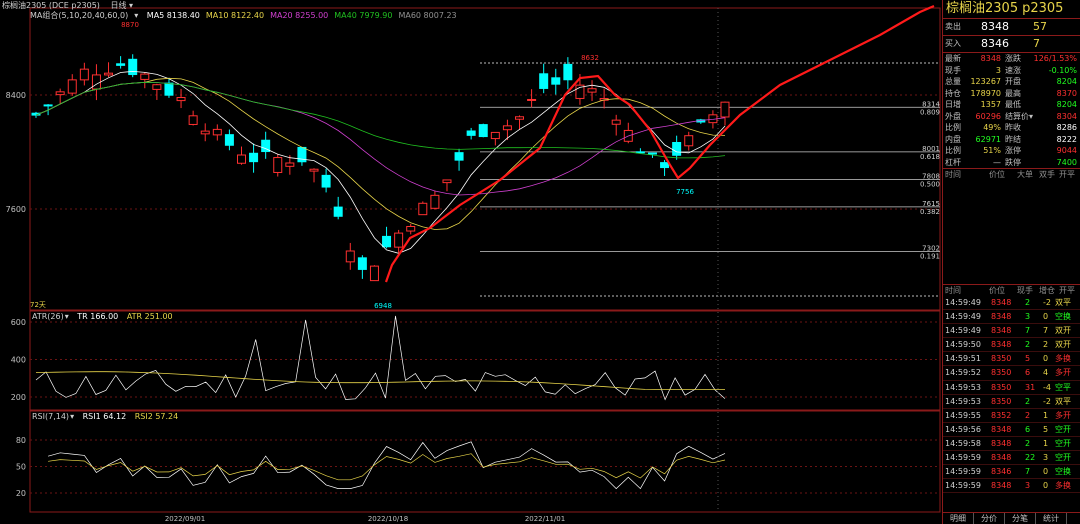 The height and width of the screenshot is (524, 1080). Describe the element at coordinates (1067, 290) in the screenshot. I see `column-header: 开平` at that location.